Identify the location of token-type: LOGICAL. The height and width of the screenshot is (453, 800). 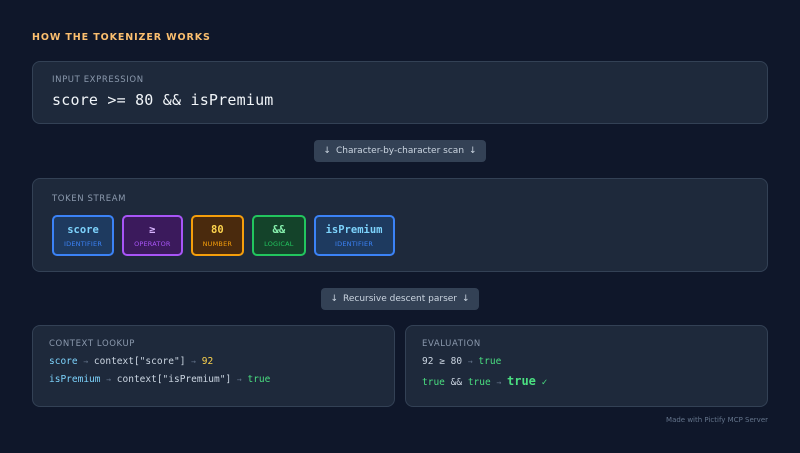
(279, 243).